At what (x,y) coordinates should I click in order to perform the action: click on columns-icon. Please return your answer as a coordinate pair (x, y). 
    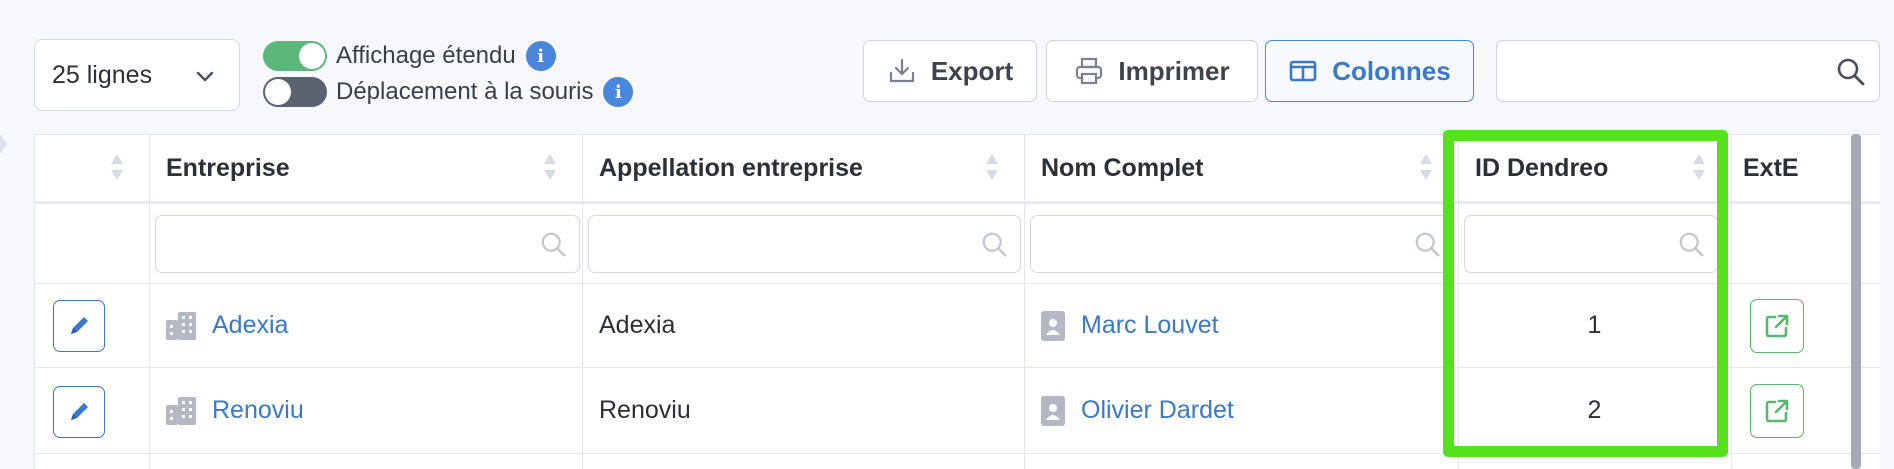
    Looking at the image, I should click on (1303, 71).